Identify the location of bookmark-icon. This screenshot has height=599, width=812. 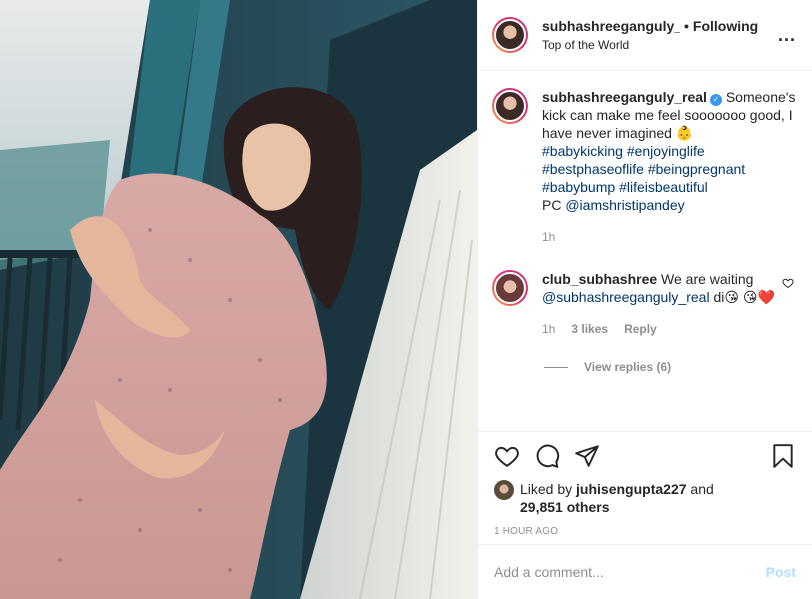
(784, 457).